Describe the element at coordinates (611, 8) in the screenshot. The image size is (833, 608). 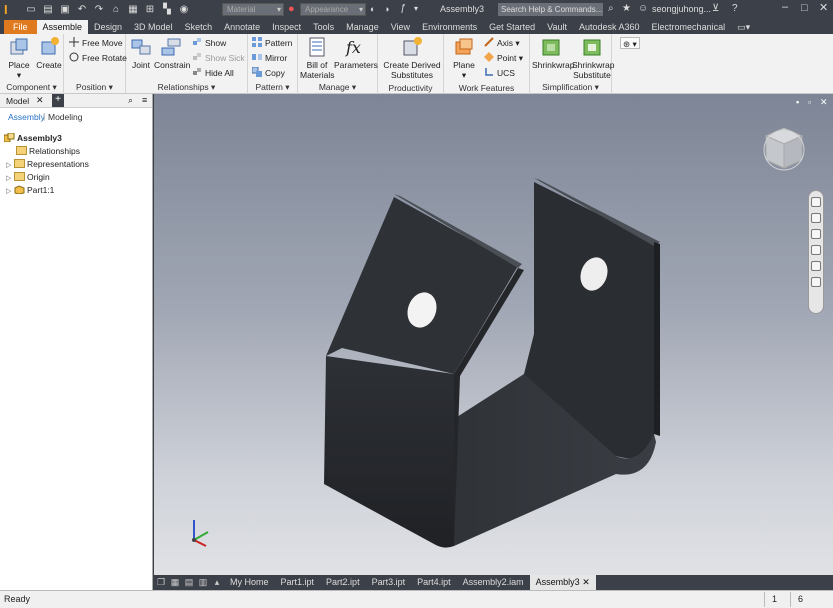
I see `search-icon: ⌕` at that location.